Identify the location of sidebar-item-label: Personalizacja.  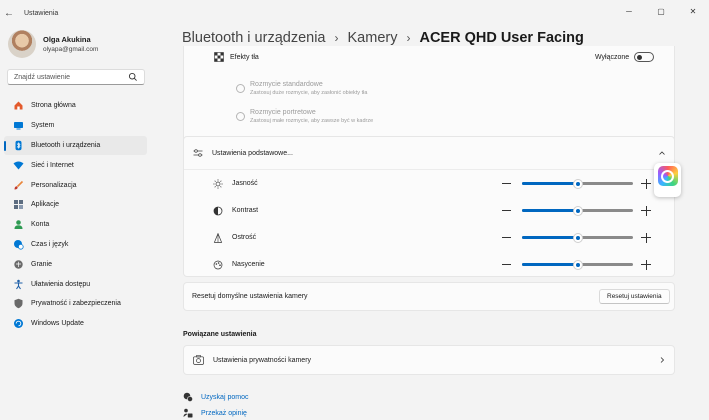
(54, 185).